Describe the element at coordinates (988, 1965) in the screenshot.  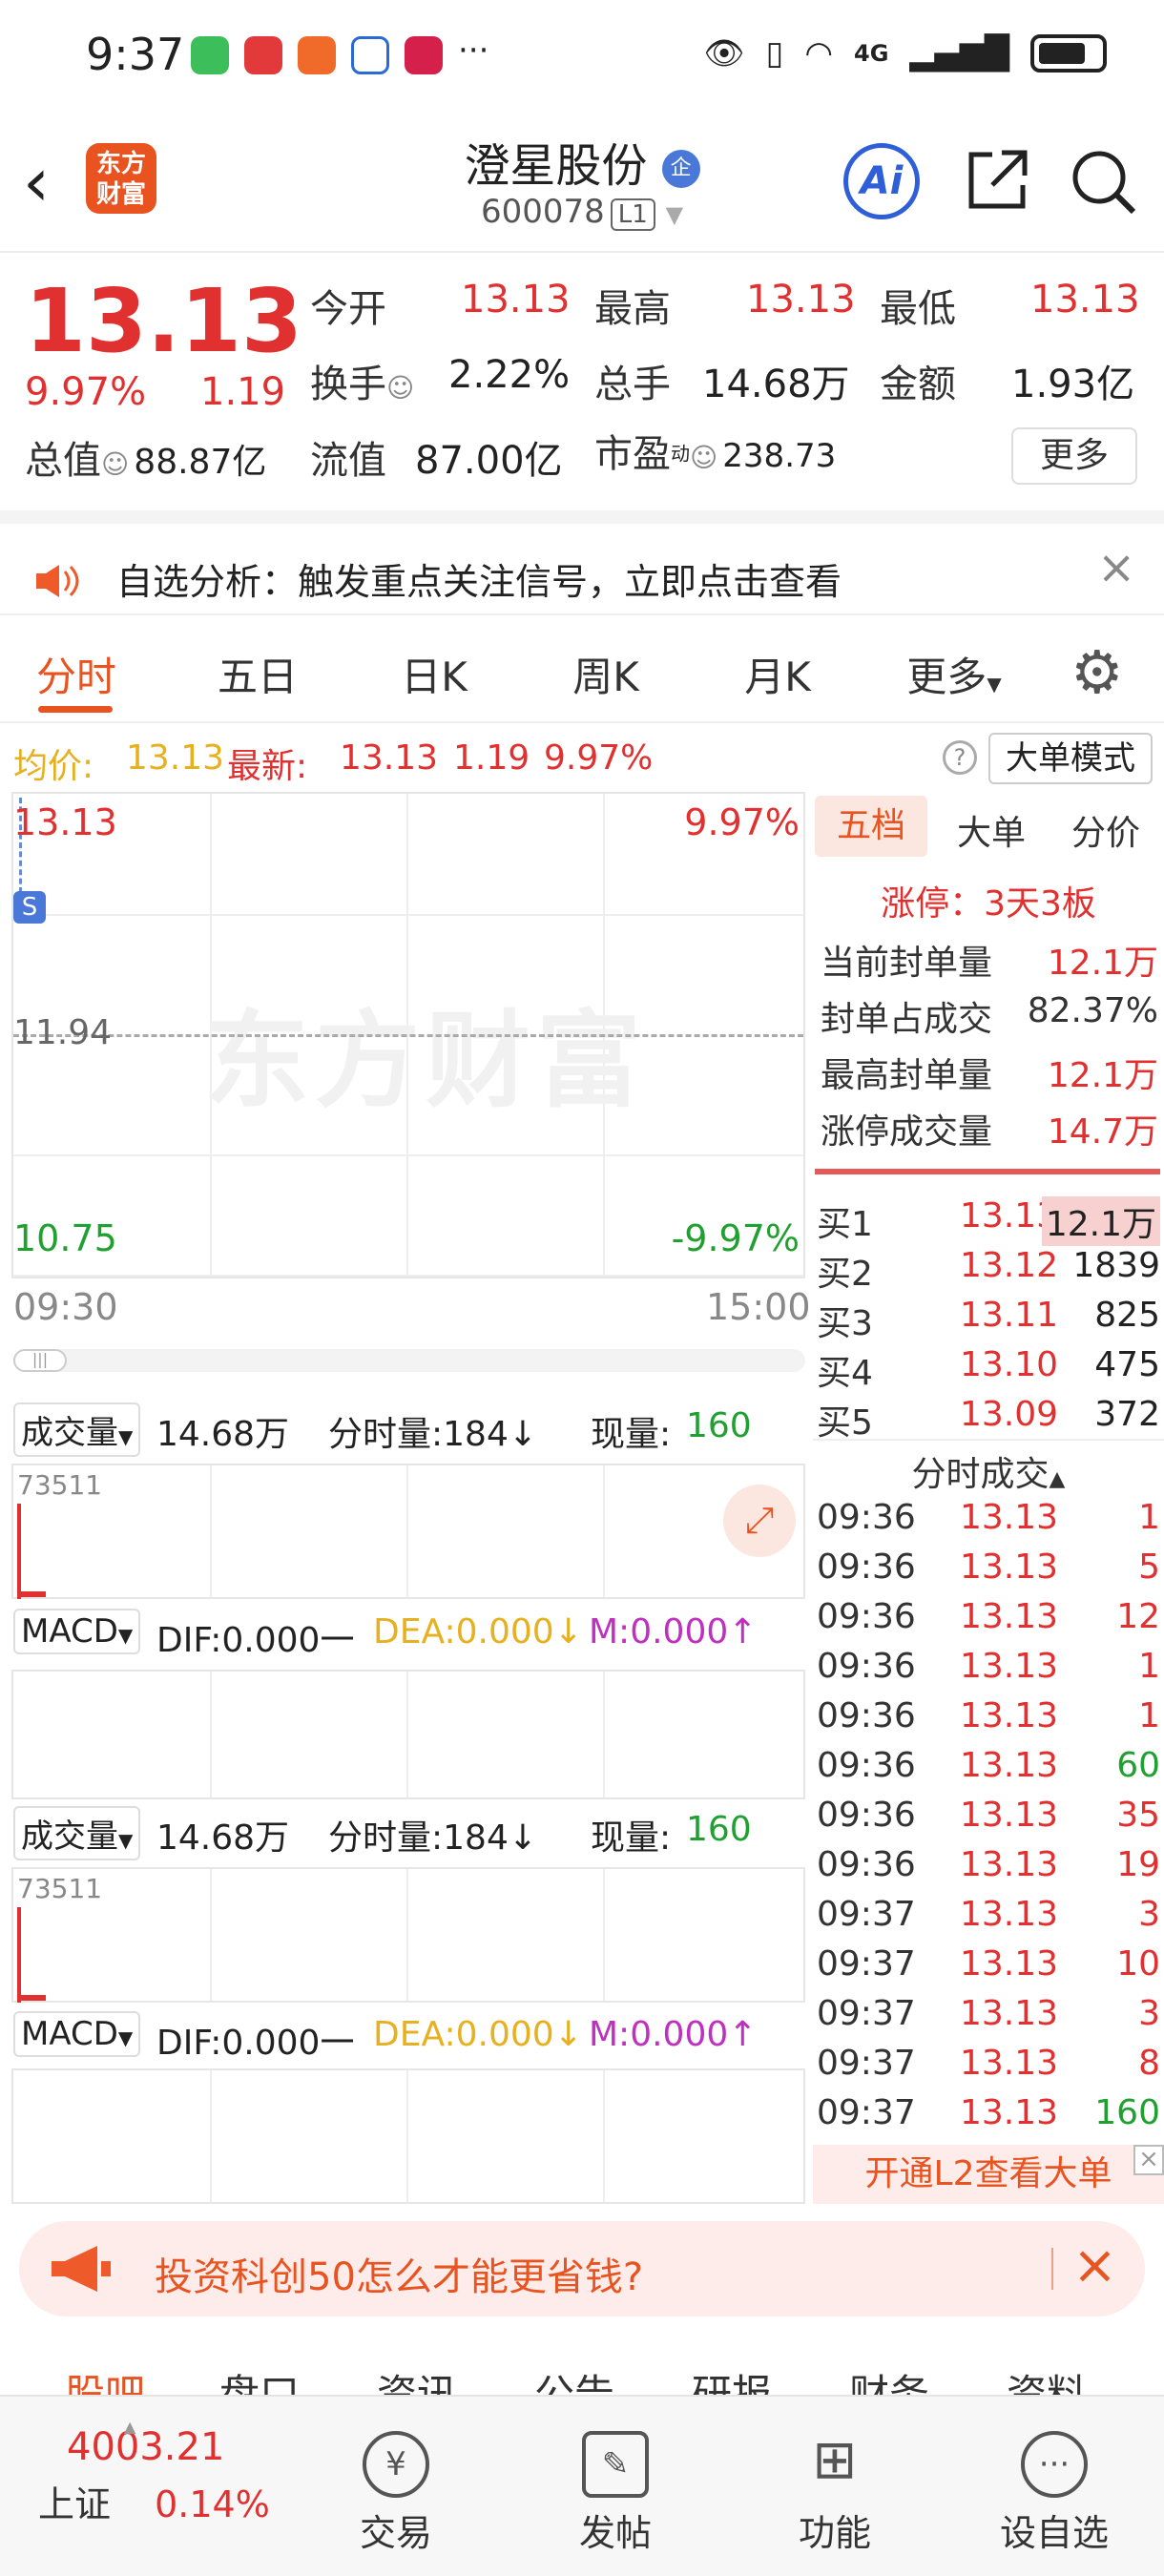
I see `tick-row: 09:37 13.13 10` at that location.